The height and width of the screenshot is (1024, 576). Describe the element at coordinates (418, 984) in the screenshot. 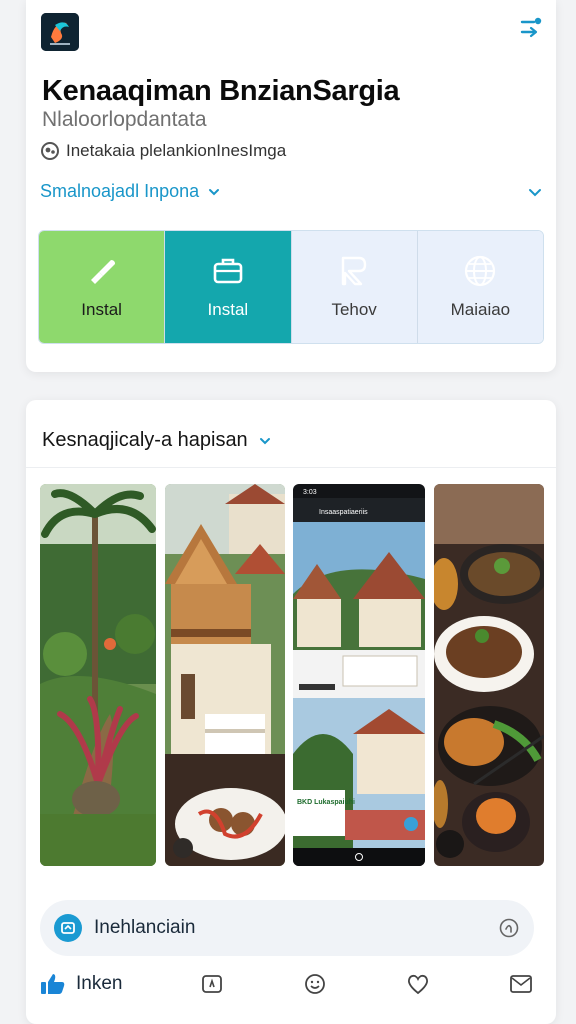

I see `heart-icon` at that location.